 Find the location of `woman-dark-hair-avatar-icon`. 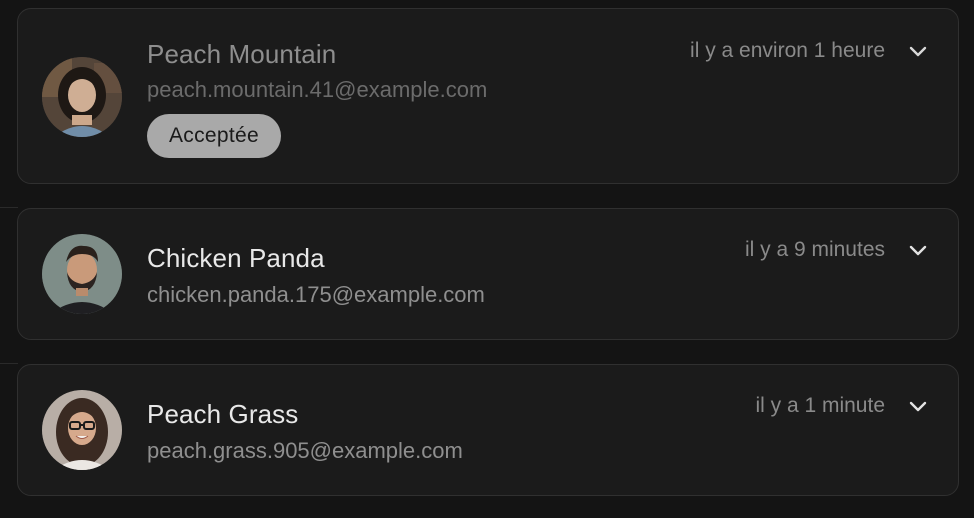

woman-dark-hair-avatar-icon is located at coordinates (82, 97).